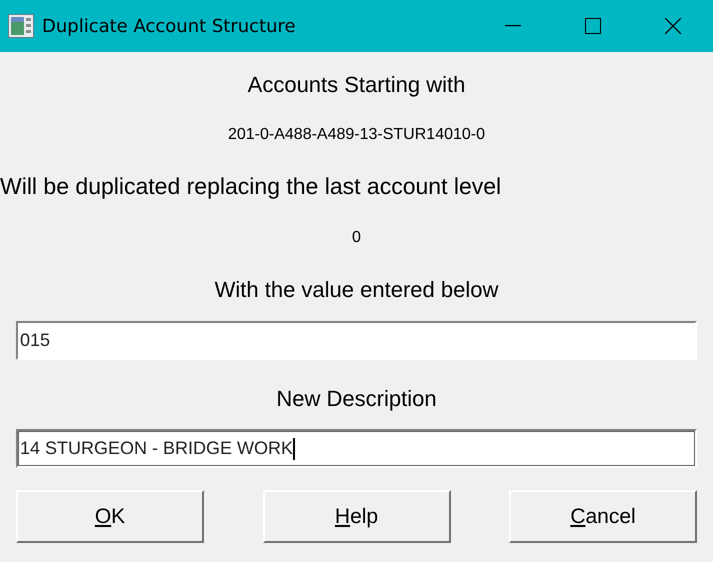 Image resolution: width=713 pixels, height=562 pixels. I want to click on value-field: 015, so click(356, 340).